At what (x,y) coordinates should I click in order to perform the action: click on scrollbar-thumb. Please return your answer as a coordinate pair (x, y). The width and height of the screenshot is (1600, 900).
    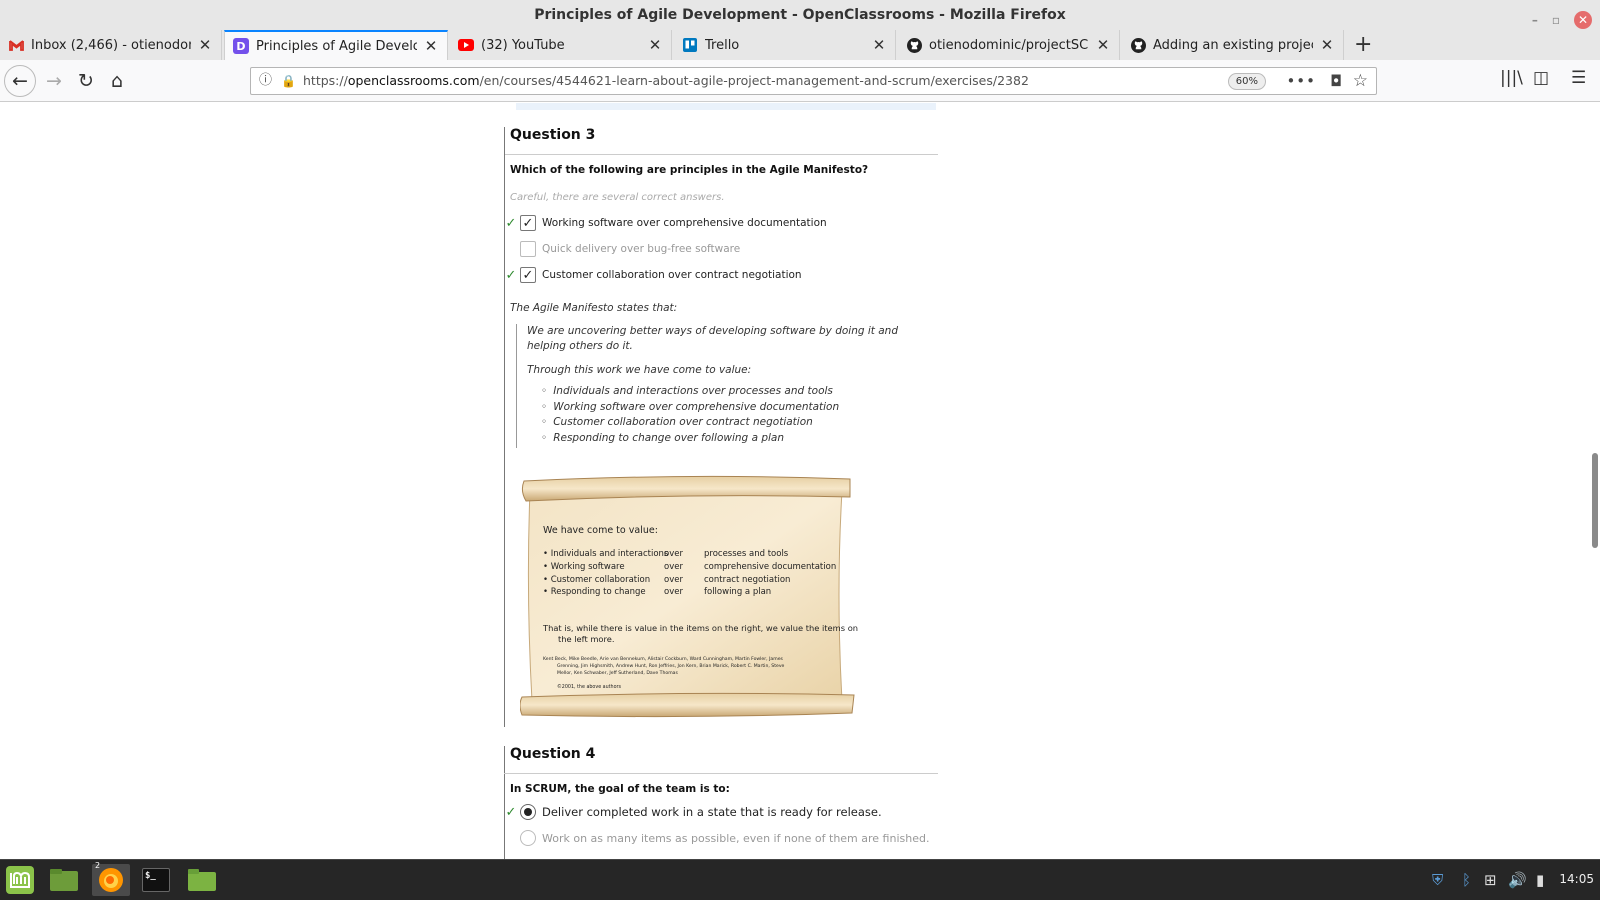
    Looking at the image, I should click on (1595, 500).